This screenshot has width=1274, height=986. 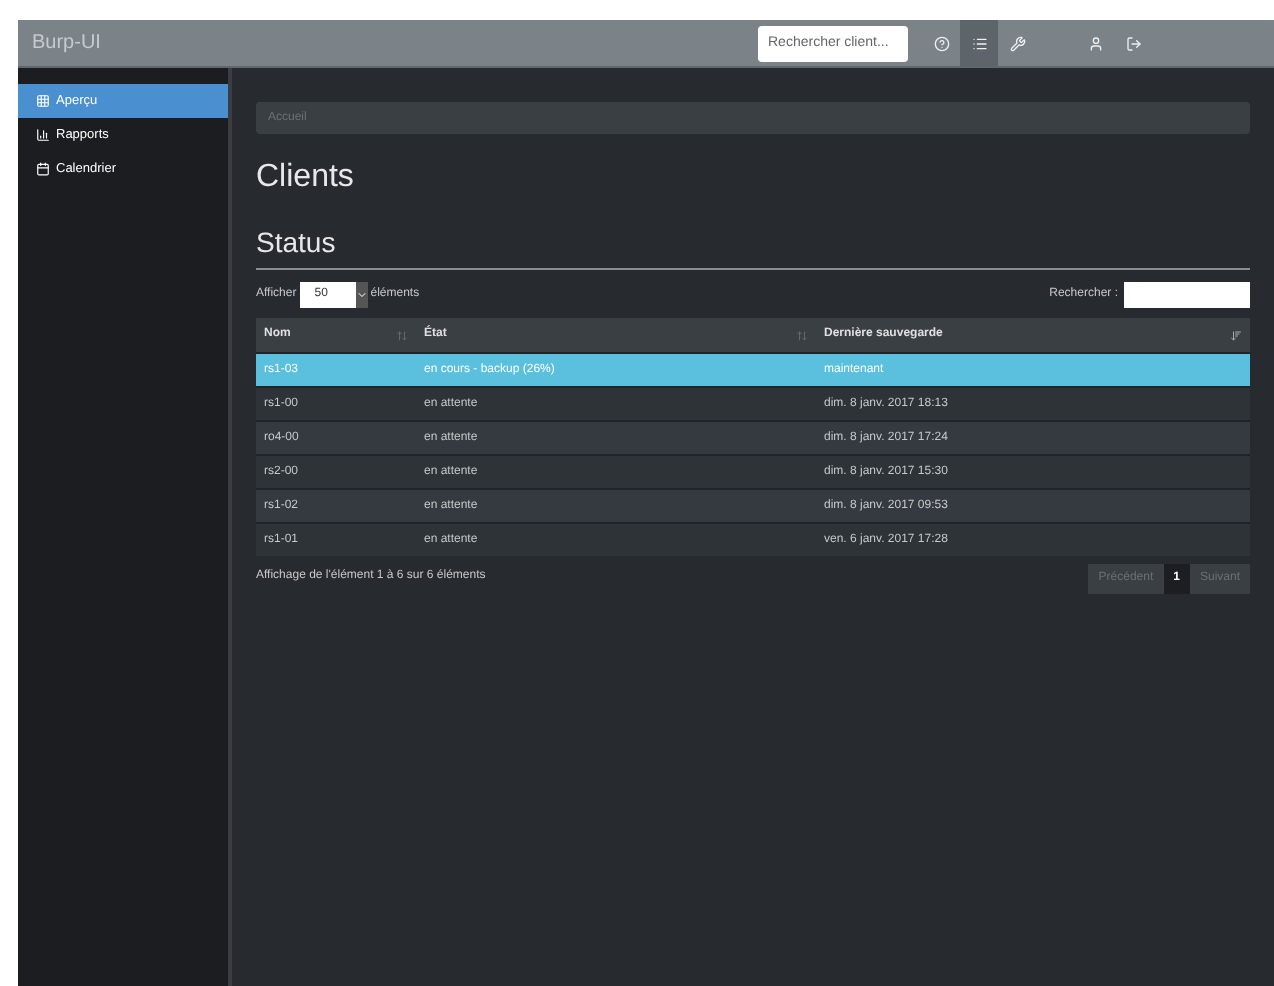 What do you see at coordinates (43, 101) in the screenshot?
I see `grid-icon` at bounding box center [43, 101].